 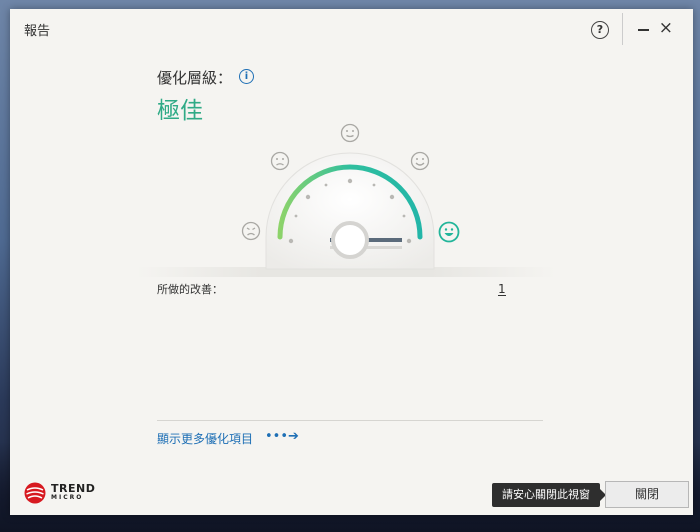 I want to click on trend-micro-logo: TREND MICRO, so click(x=59, y=493).